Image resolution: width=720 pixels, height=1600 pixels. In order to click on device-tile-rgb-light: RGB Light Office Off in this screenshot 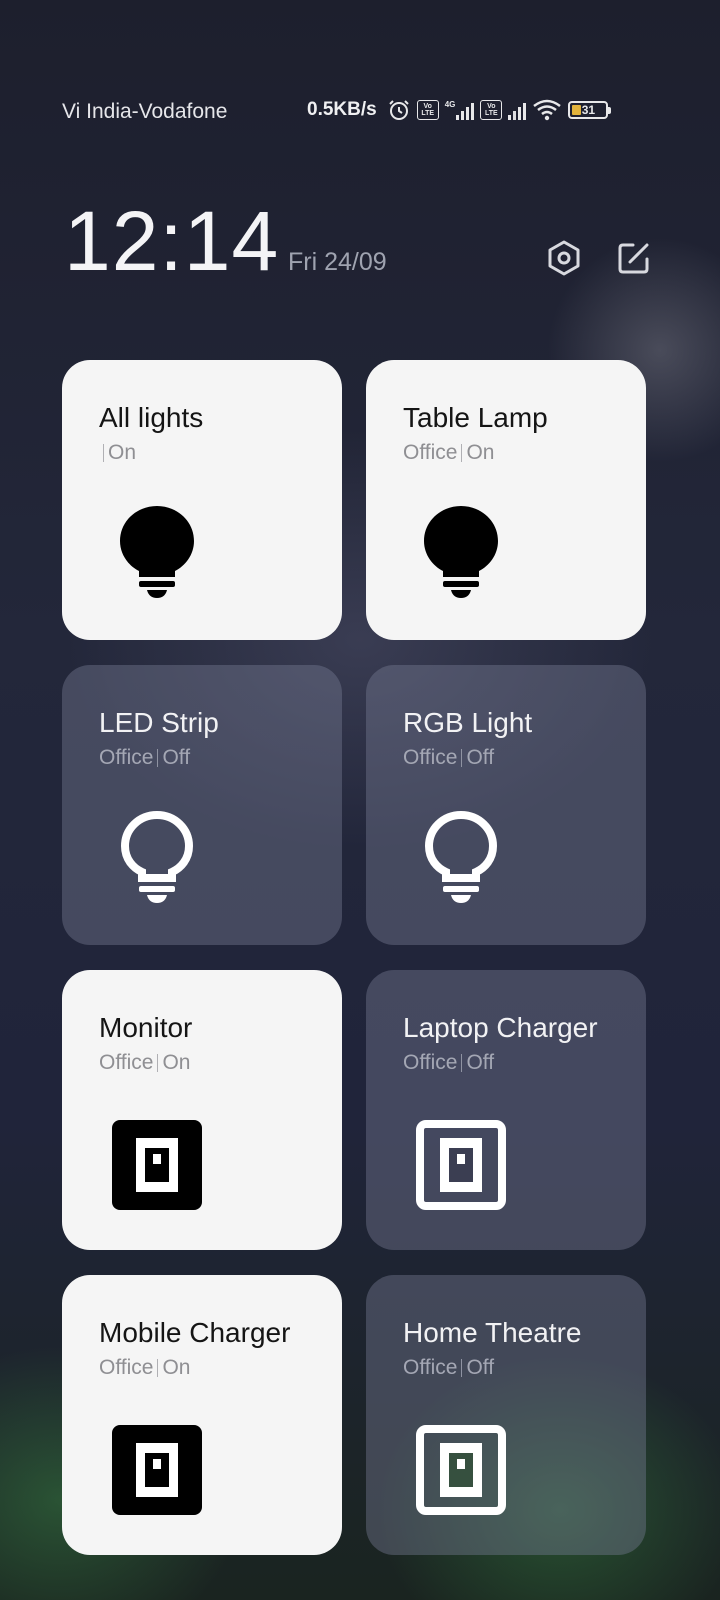, I will do `click(506, 805)`.